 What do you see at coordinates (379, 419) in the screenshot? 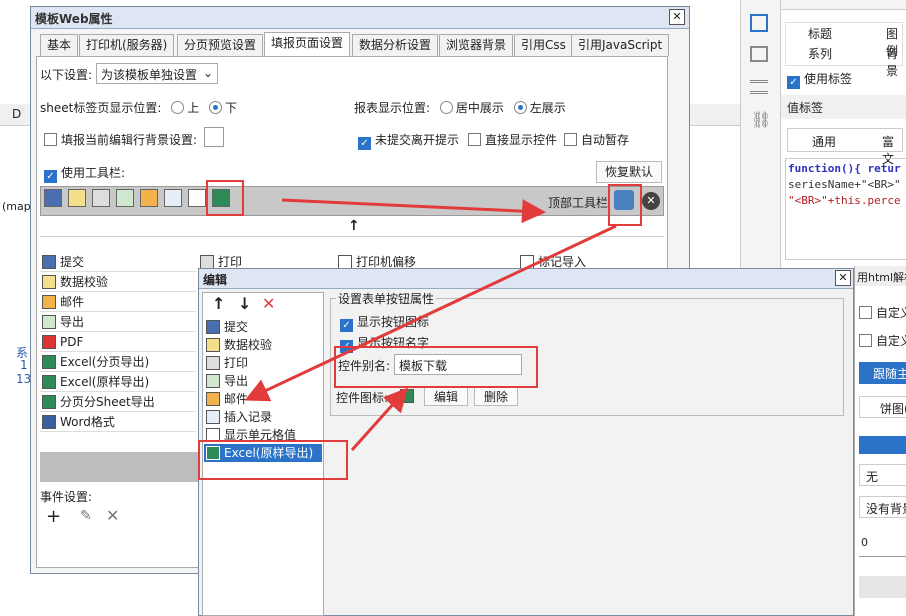
I see `arrow-item-to-icon` at bounding box center [379, 419].